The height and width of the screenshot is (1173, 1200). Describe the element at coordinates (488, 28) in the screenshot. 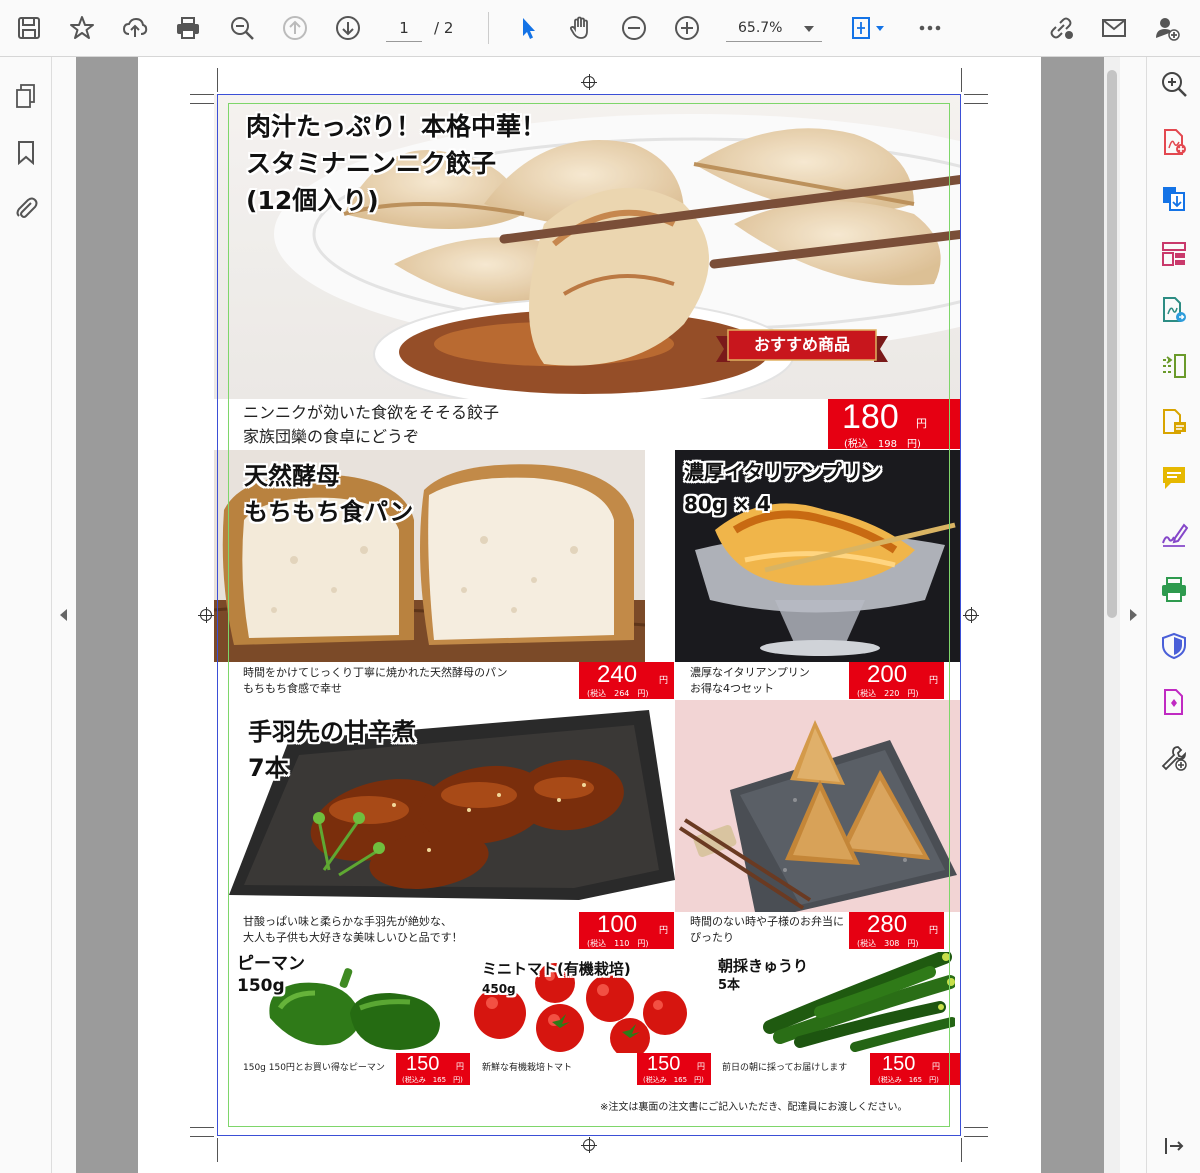

I see `toolbar-divider` at that location.